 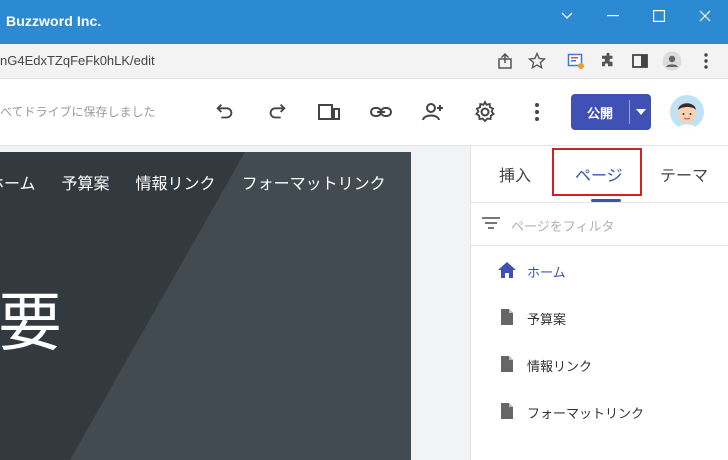 What do you see at coordinates (659, 16) in the screenshot?
I see `maximize-icon` at bounding box center [659, 16].